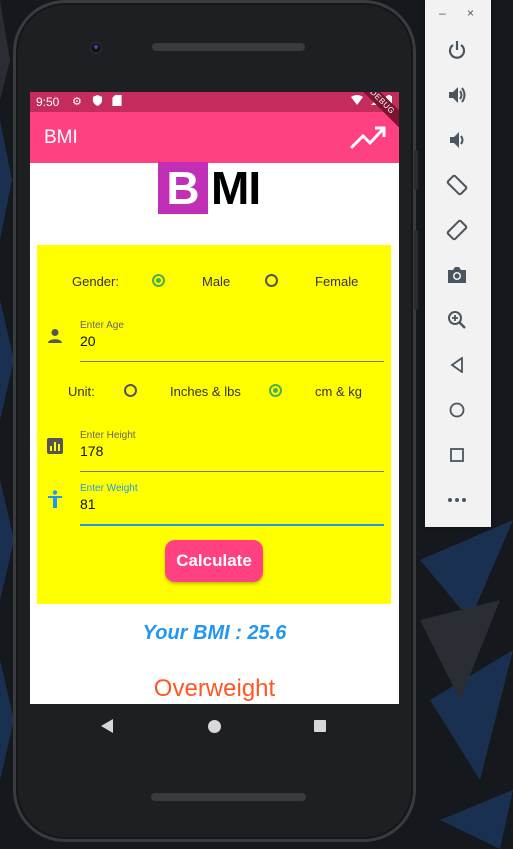 The width and height of the screenshot is (513, 849). I want to click on weight-field: Enter Weight 81, so click(232, 504).